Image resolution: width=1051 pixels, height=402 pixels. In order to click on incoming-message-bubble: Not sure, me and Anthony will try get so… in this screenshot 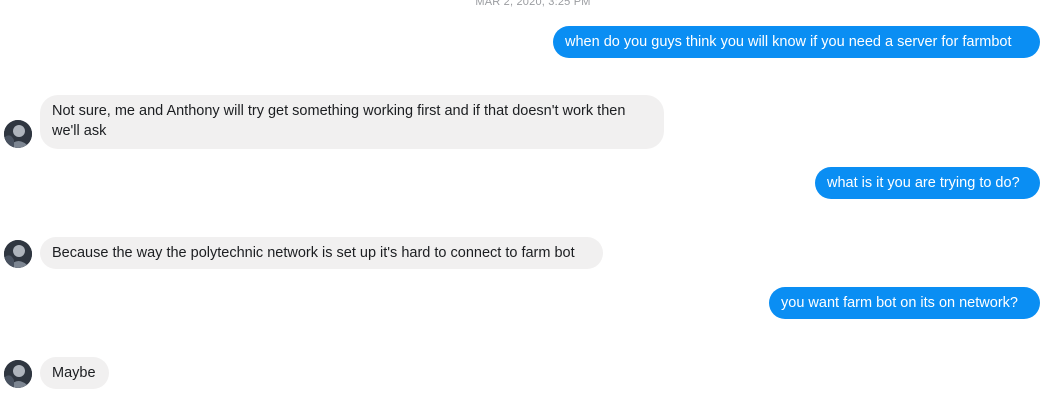, I will do `click(352, 122)`.